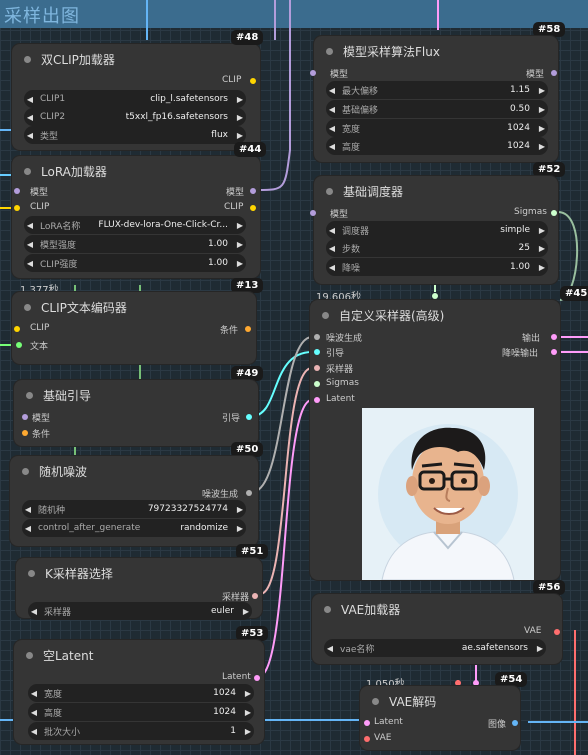 The height and width of the screenshot is (755, 588). Describe the element at coordinates (448, 494) in the screenshot. I see `preview-image` at that location.